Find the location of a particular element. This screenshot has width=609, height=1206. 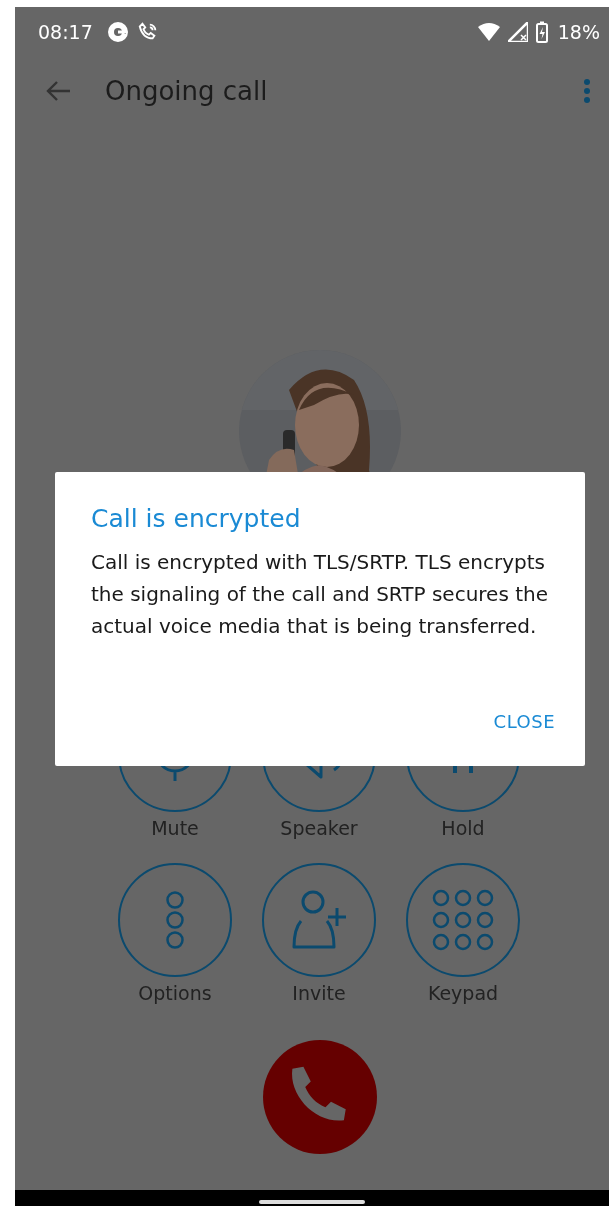

add-person-icon is located at coordinates (319, 920).